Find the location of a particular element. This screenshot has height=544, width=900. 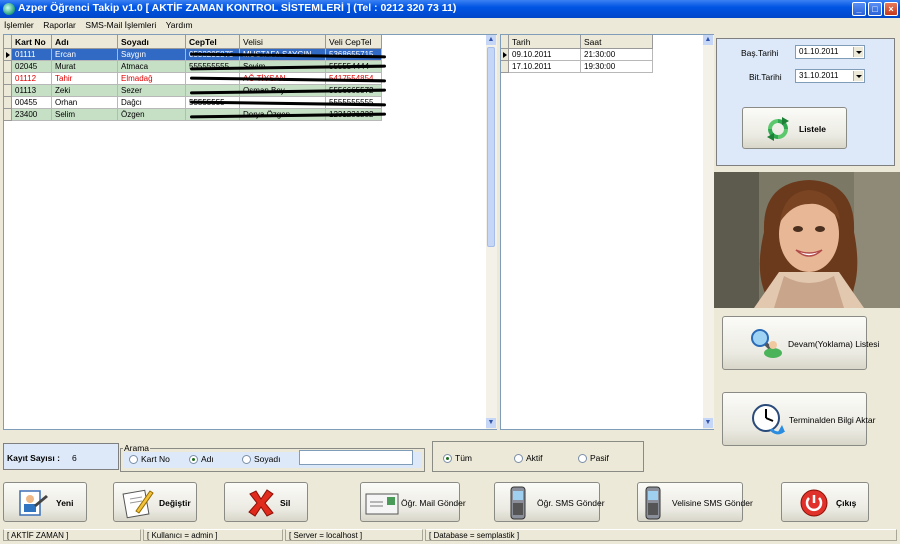

student-photo is located at coordinates (807, 240).